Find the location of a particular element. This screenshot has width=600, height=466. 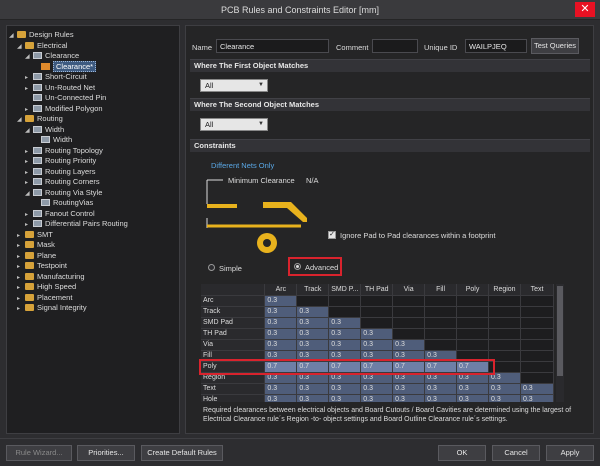

tree-node: ◢ Routing is located at coordinates (40, 118).